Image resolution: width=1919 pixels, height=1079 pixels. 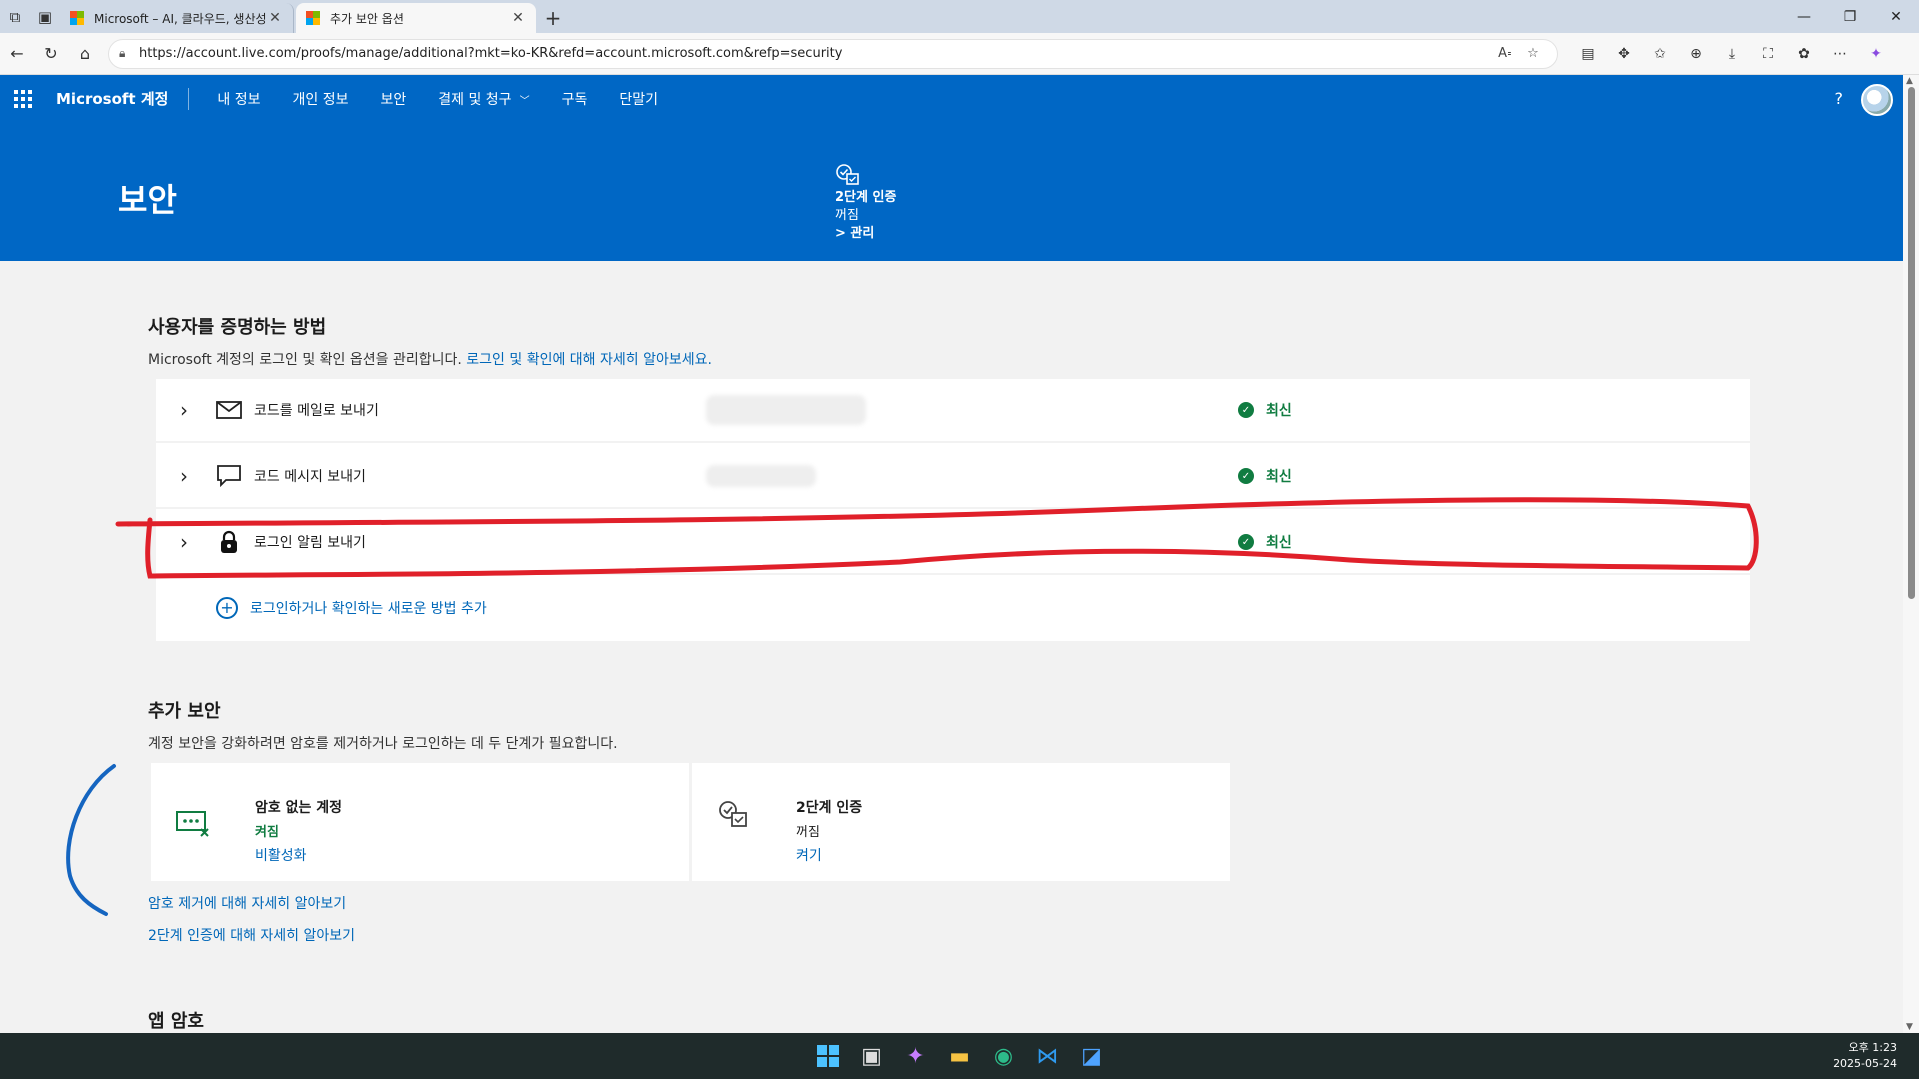 I want to click on window-controls: — ❐ ✕, so click(x=1850, y=16).